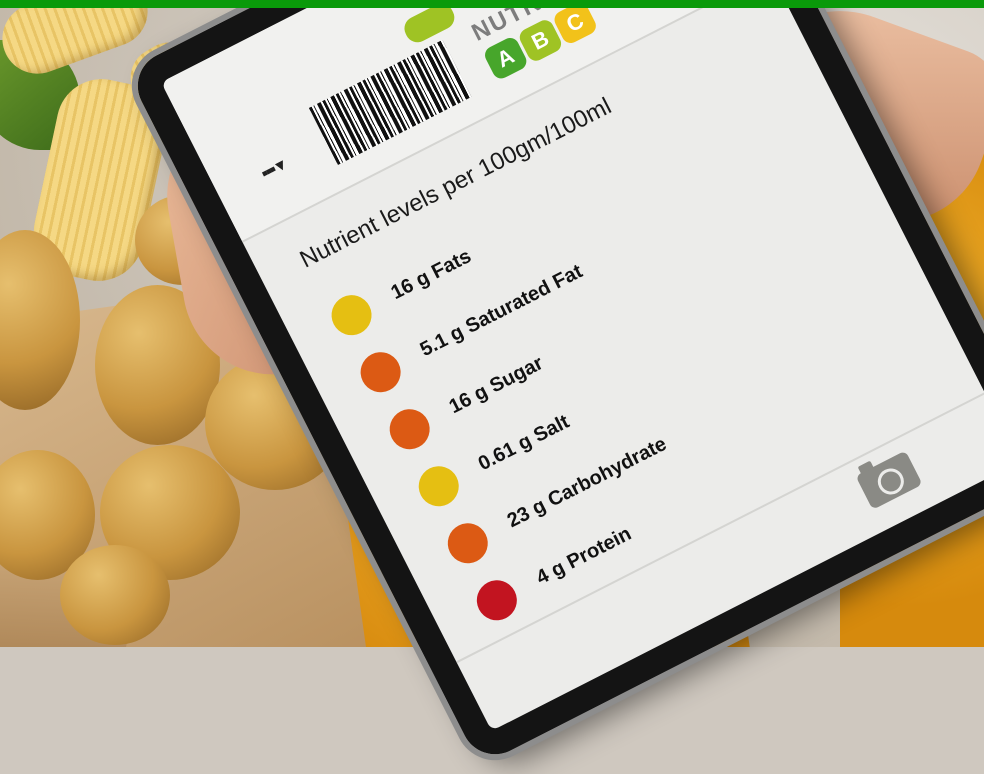 The height and width of the screenshot is (774, 984). What do you see at coordinates (115, 595) in the screenshot?
I see `potato` at bounding box center [115, 595].